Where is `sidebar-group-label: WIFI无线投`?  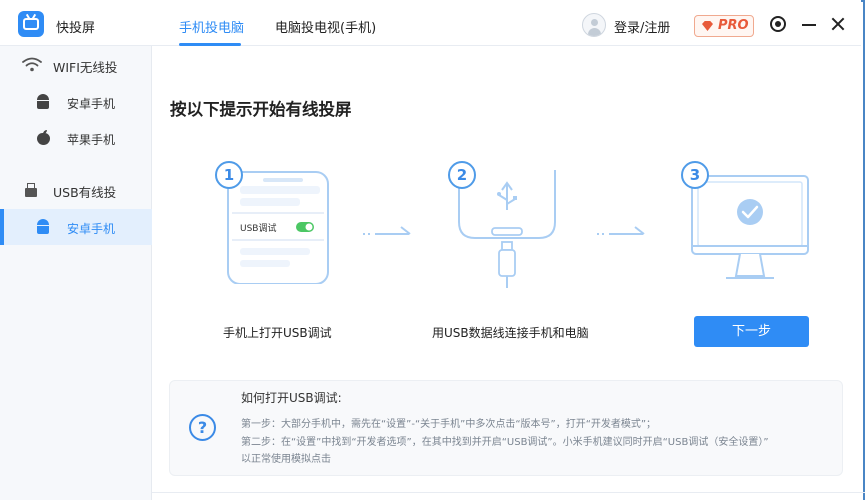 sidebar-group-label: WIFI无线投 is located at coordinates (85, 67).